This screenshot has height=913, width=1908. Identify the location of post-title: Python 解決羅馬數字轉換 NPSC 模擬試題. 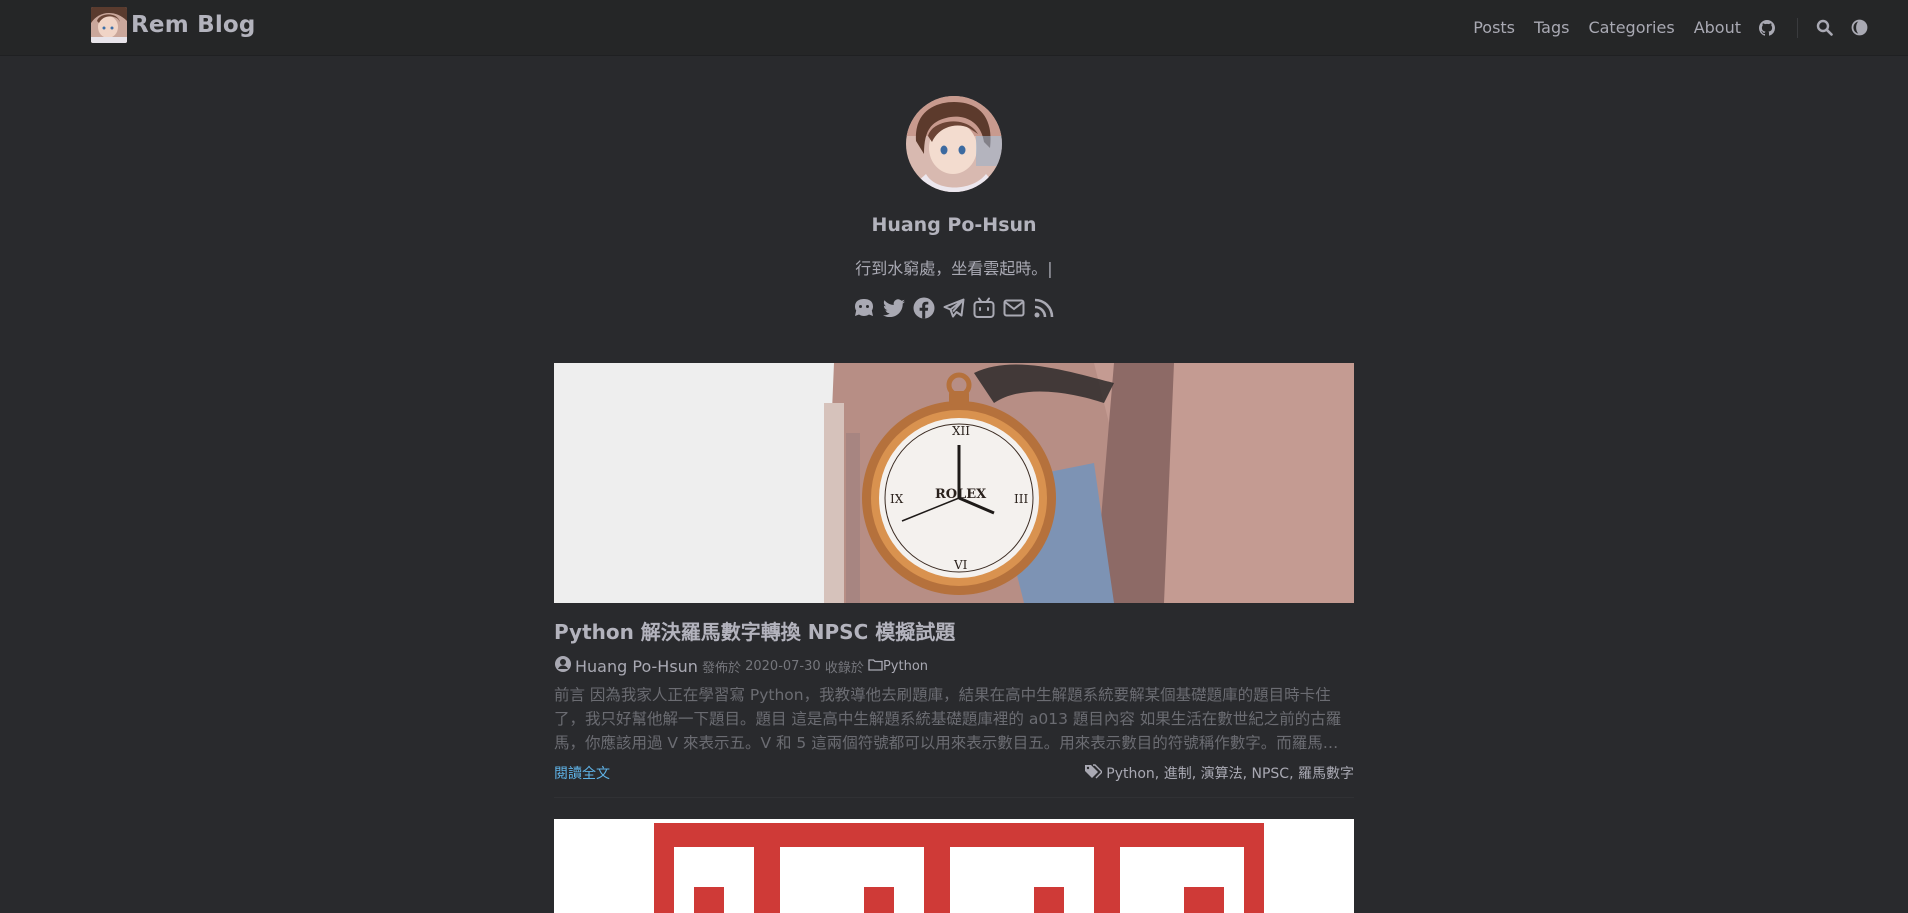
(954, 630).